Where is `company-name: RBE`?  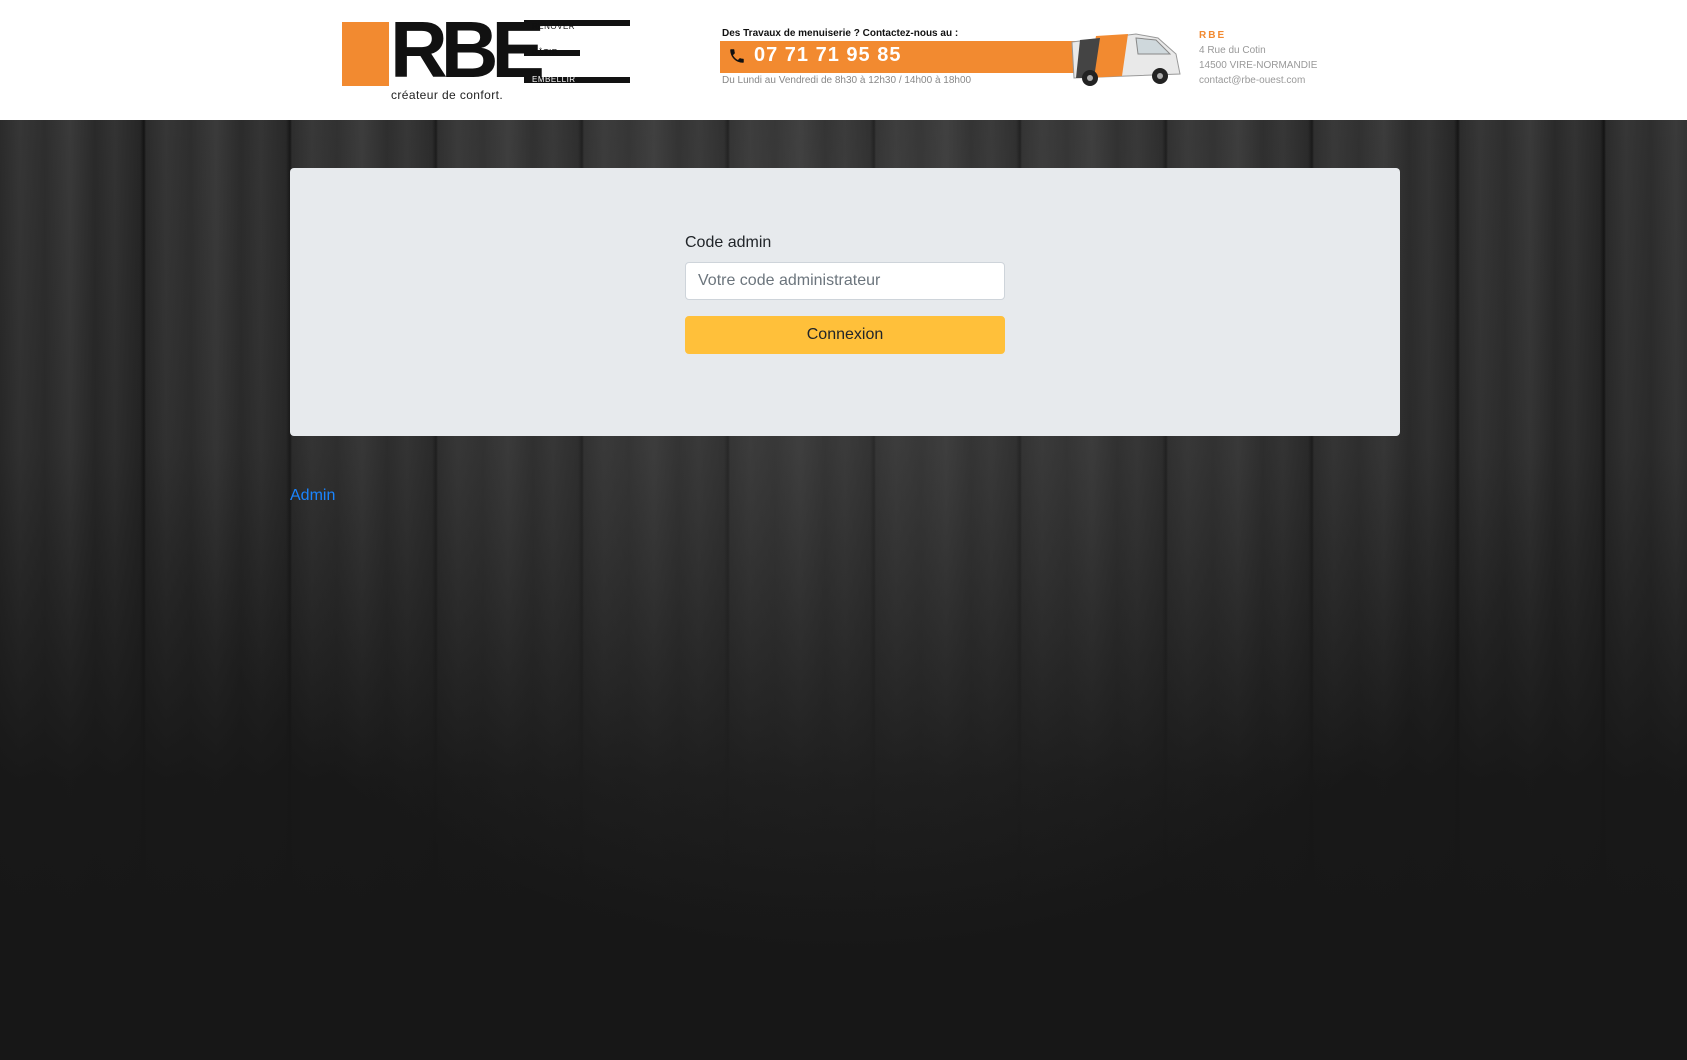 company-name: RBE is located at coordinates (1213, 35).